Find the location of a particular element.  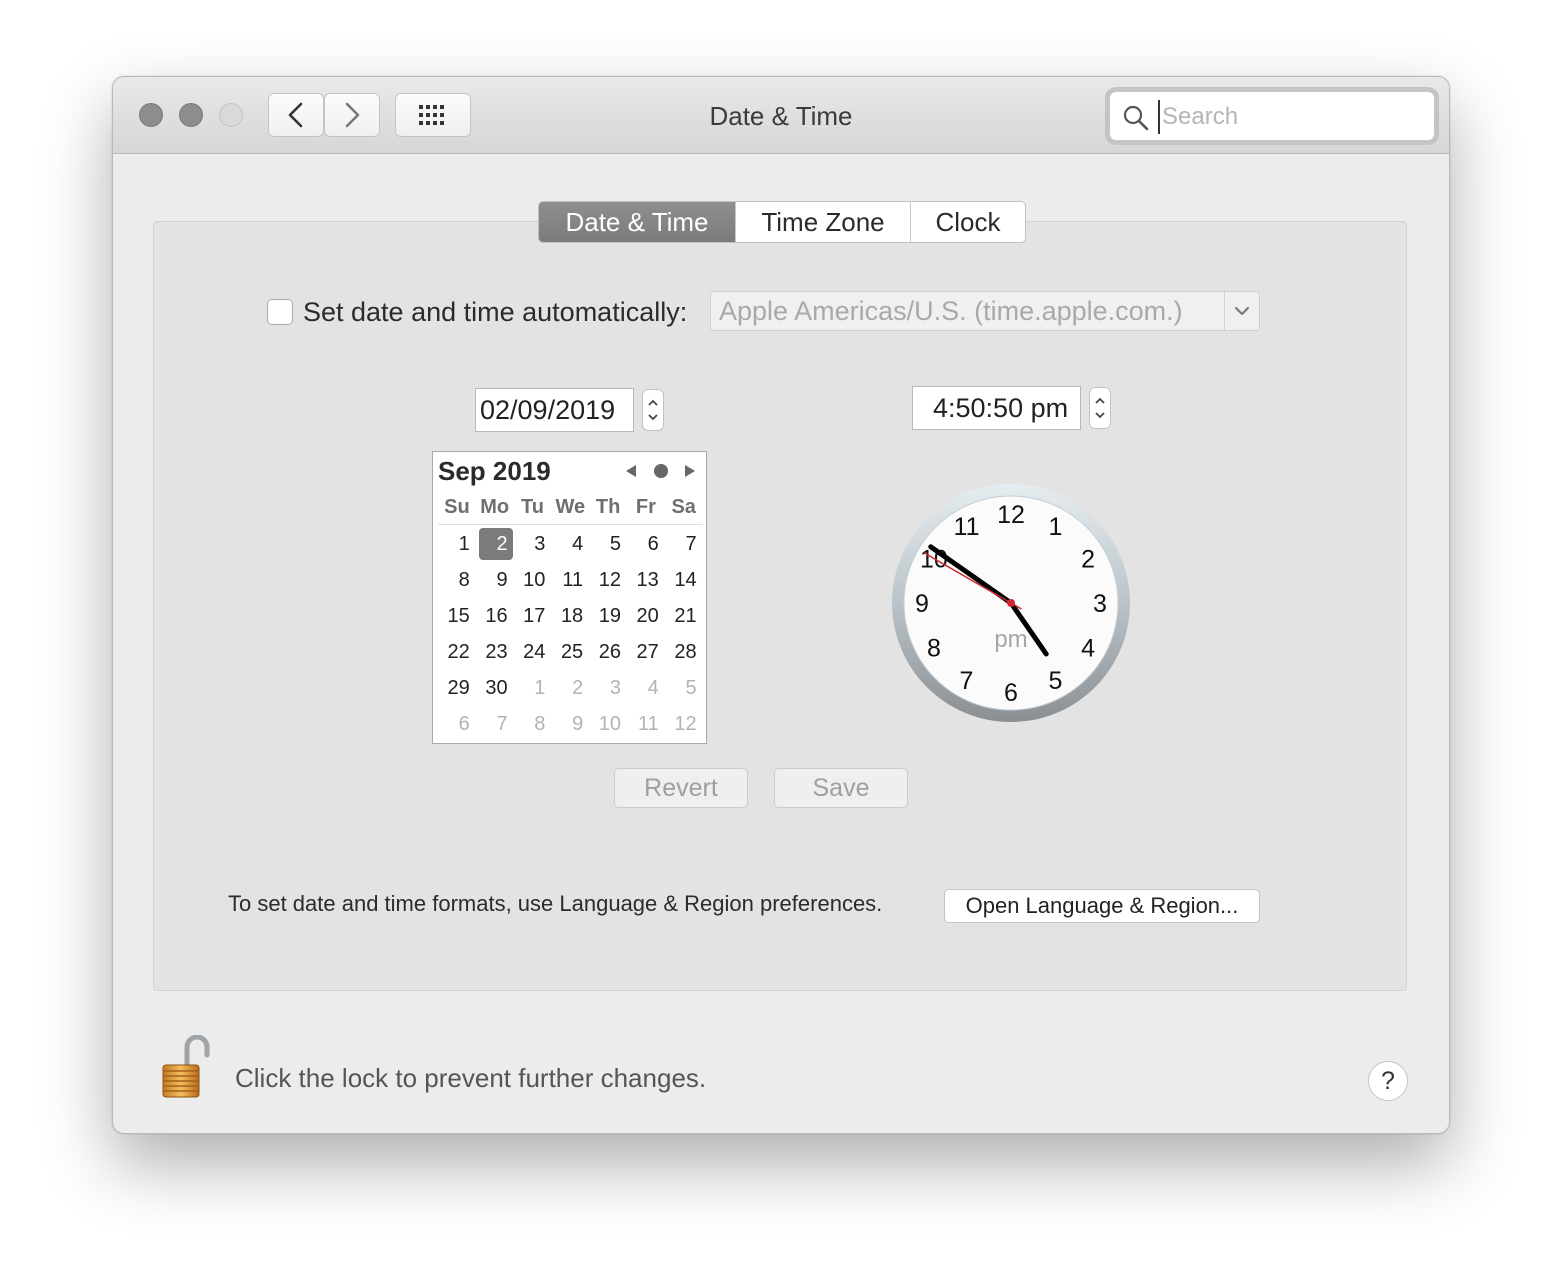

calendar-day-number: 27 is located at coordinates (647, 652).